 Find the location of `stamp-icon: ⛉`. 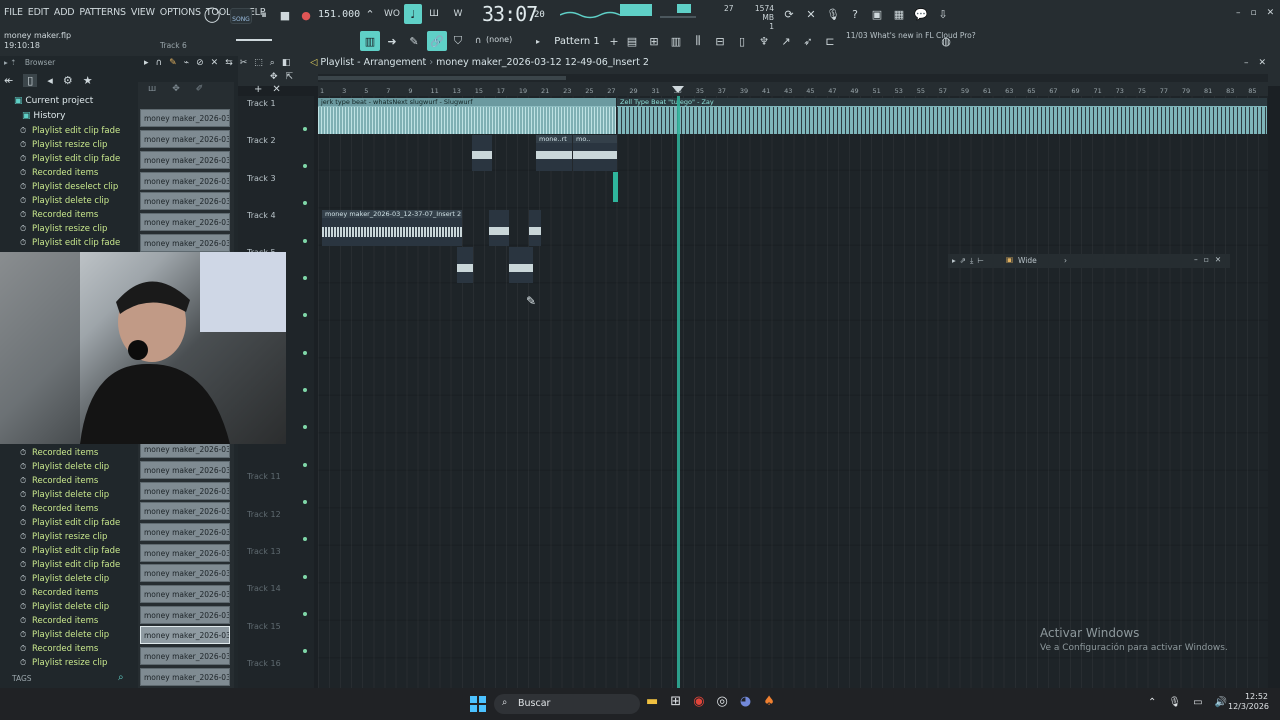

stamp-icon: ⛉ is located at coordinates (458, 41).